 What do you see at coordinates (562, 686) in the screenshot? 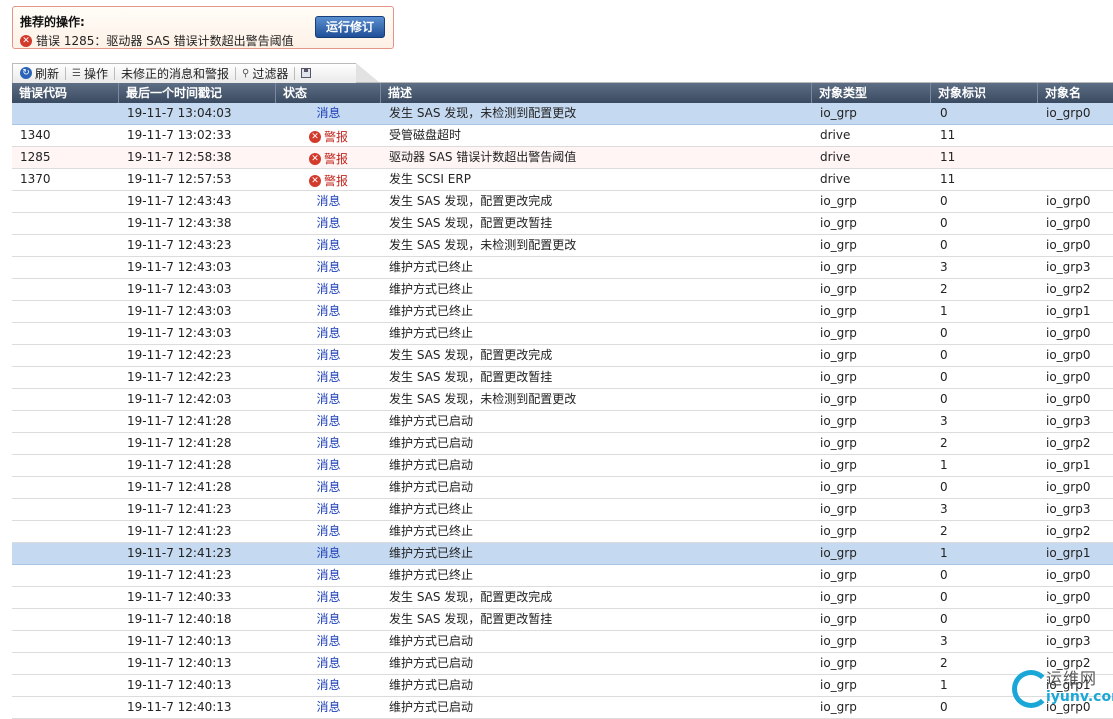
I see `table-row: 19-11-7 12:40:13 消息 维护方式已启动 io_grp 1 io_grp1` at bounding box center [562, 686].